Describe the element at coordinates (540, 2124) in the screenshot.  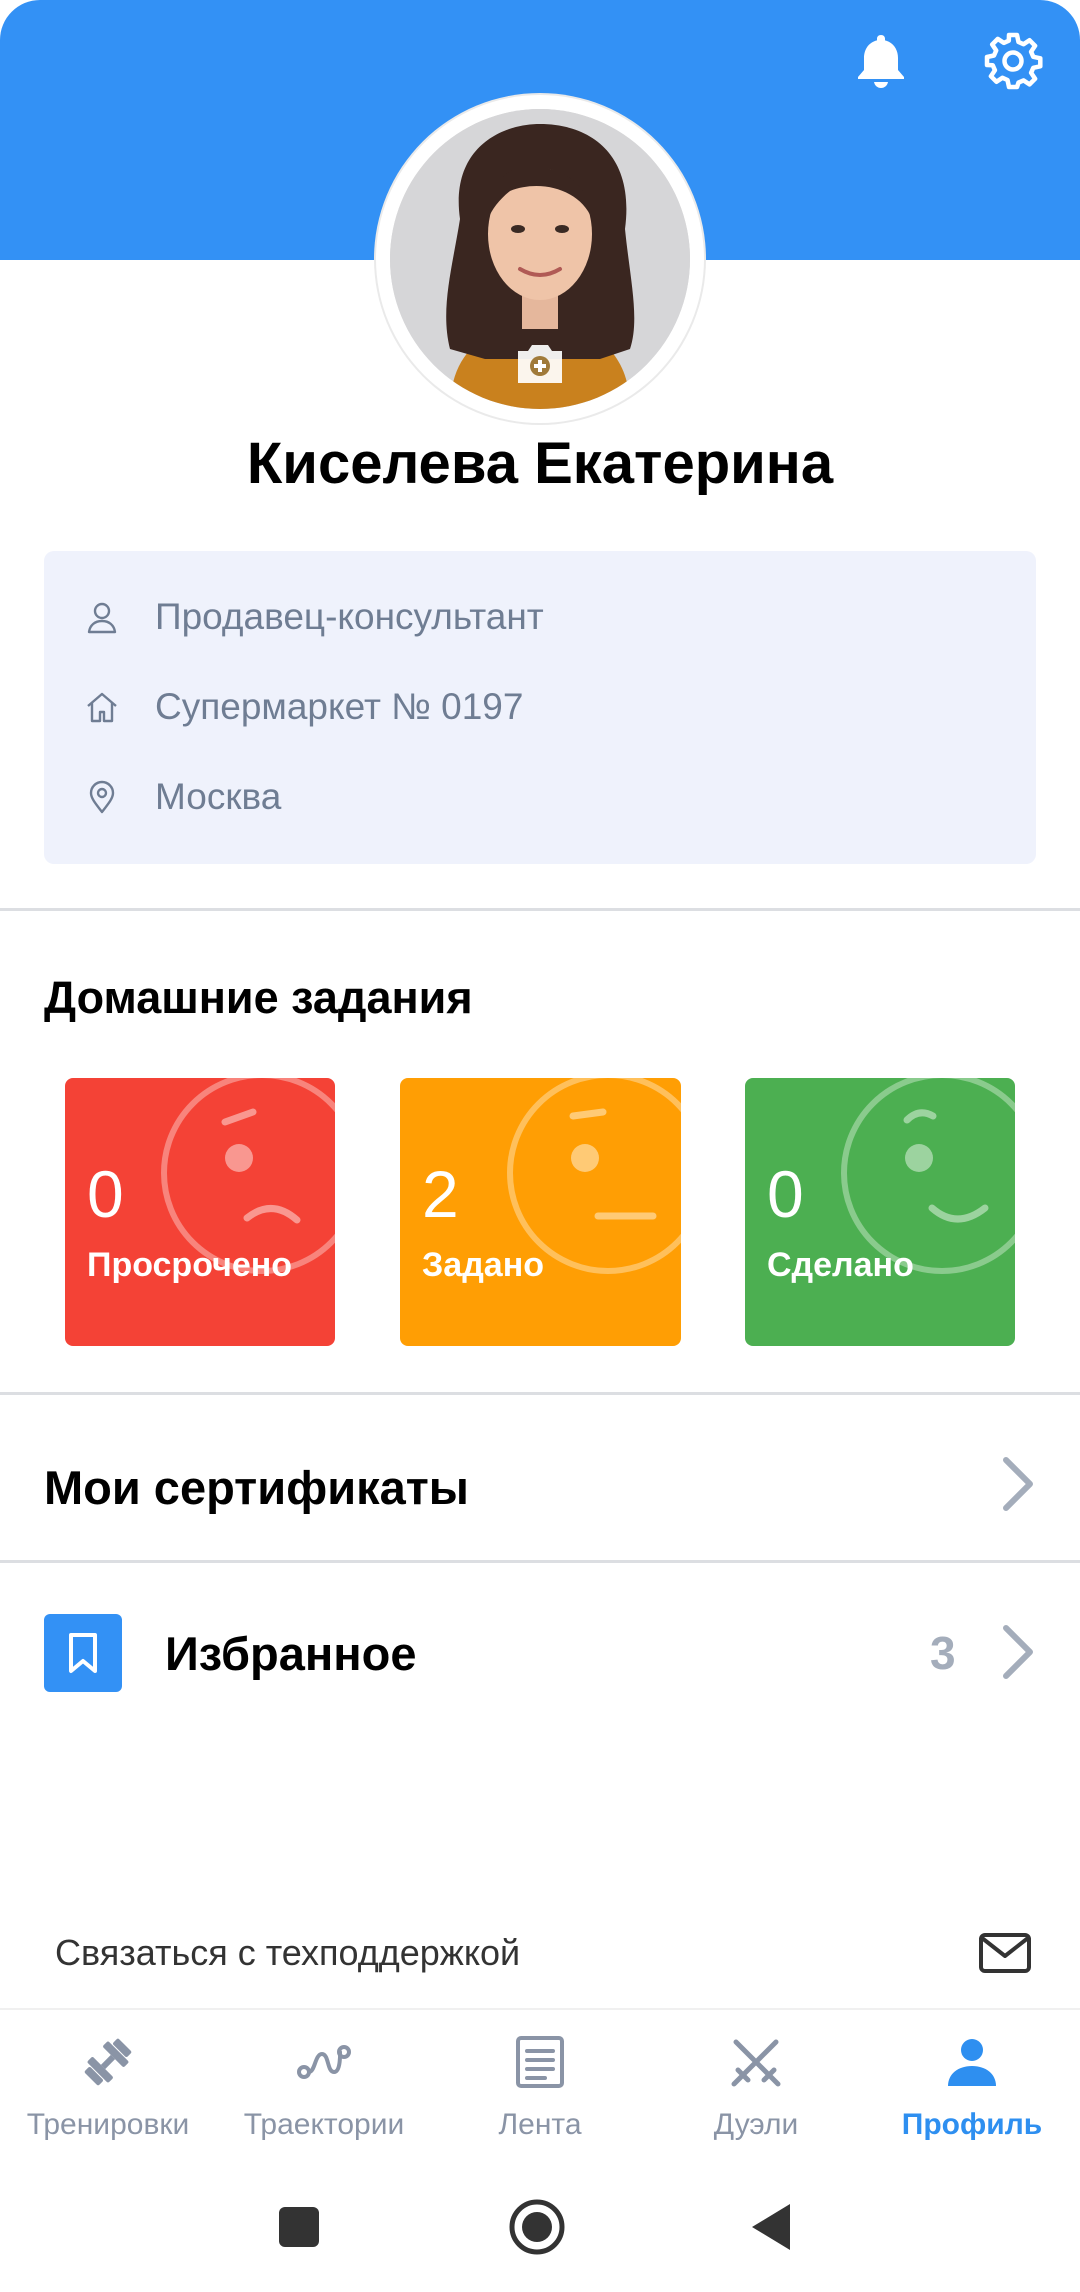
I see `nav-label: Лента` at that location.